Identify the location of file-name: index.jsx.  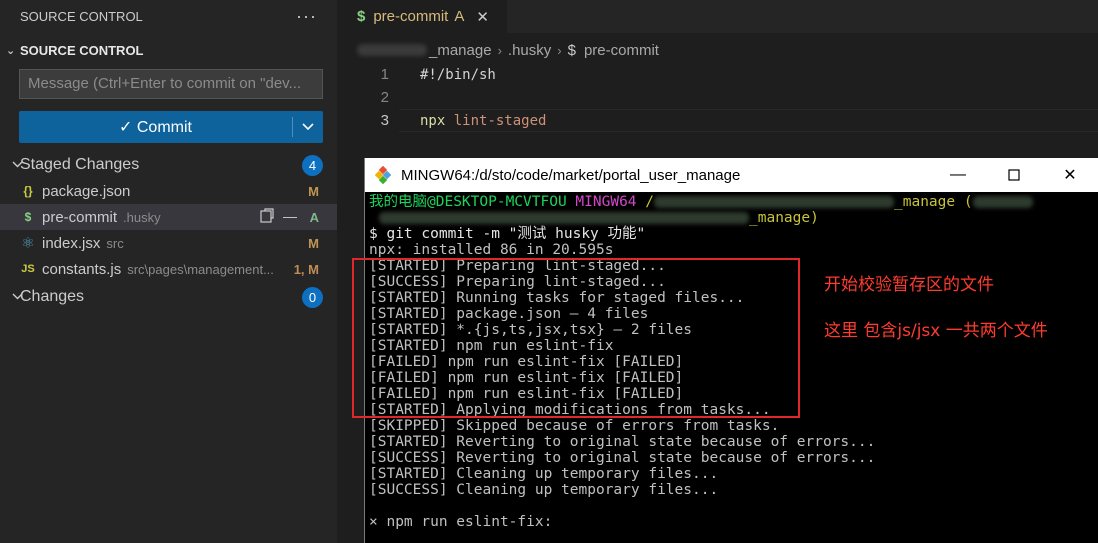
(71, 243).